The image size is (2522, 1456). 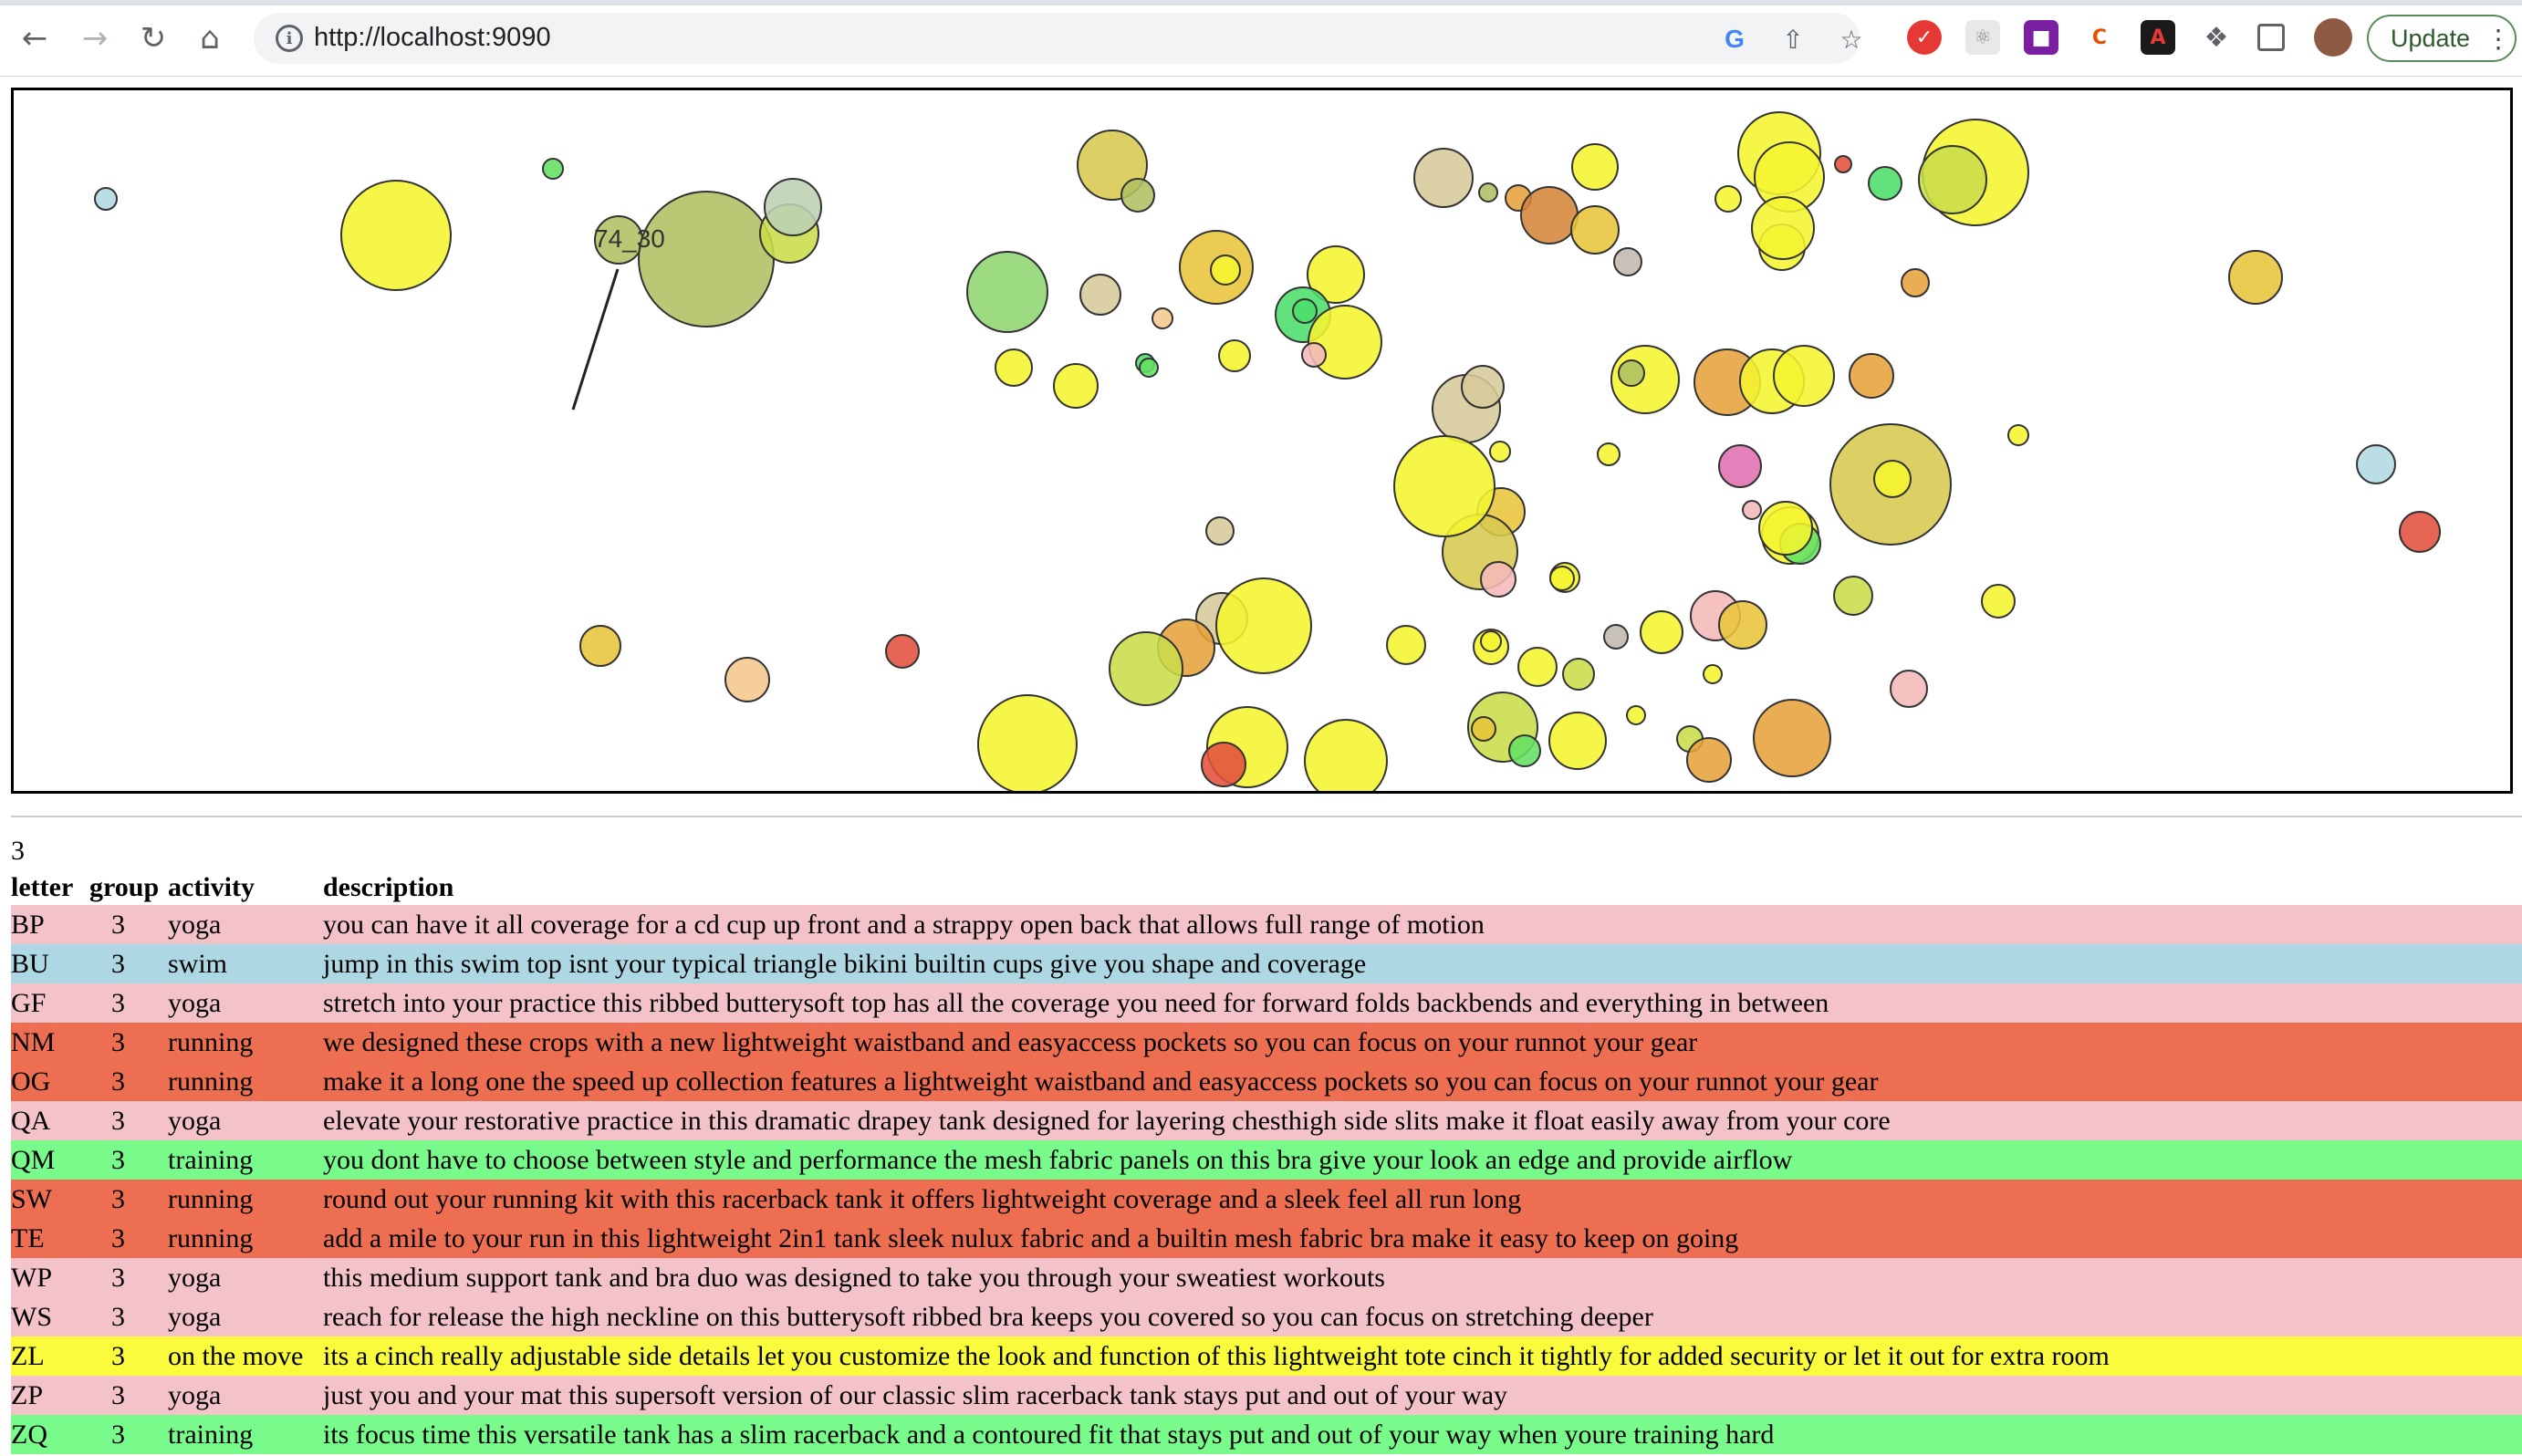 What do you see at coordinates (2158, 37) in the screenshot?
I see `adobe-extension-icon: A` at bounding box center [2158, 37].